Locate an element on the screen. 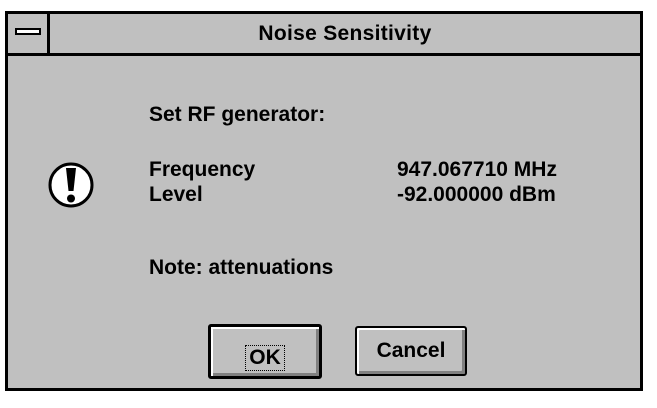 The image size is (657, 408). instruction-heading: Set RF generator: is located at coordinates (237, 114).